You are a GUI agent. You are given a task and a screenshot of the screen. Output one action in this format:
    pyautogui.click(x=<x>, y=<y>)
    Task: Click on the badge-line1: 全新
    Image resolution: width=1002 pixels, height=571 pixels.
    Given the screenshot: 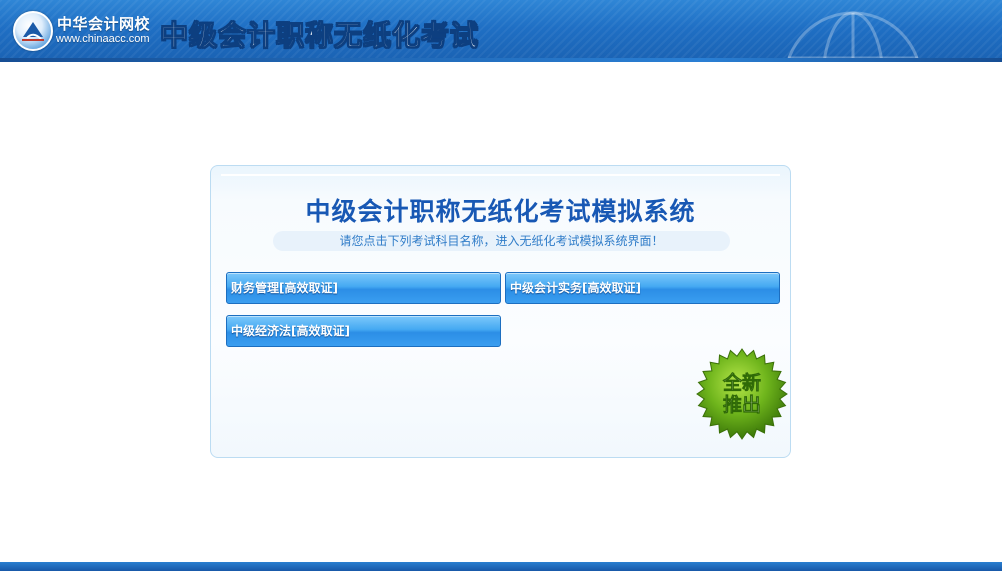 What is the action you would take?
    pyautogui.click(x=741, y=382)
    